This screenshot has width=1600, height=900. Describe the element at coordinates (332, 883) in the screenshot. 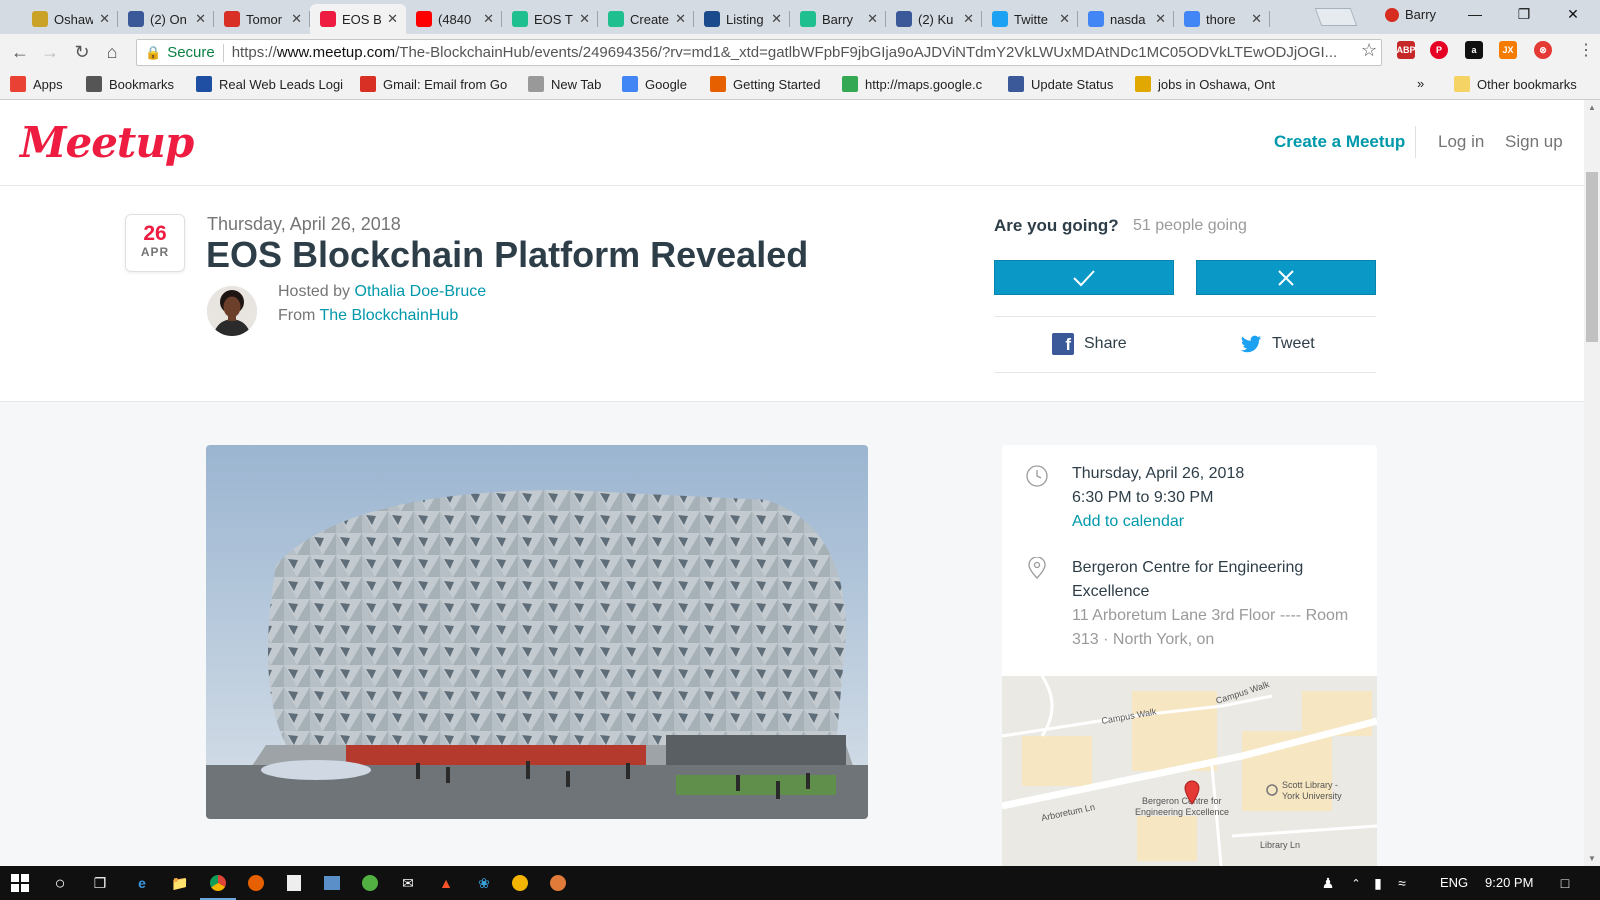

I see `app-taskbar-icon` at that location.